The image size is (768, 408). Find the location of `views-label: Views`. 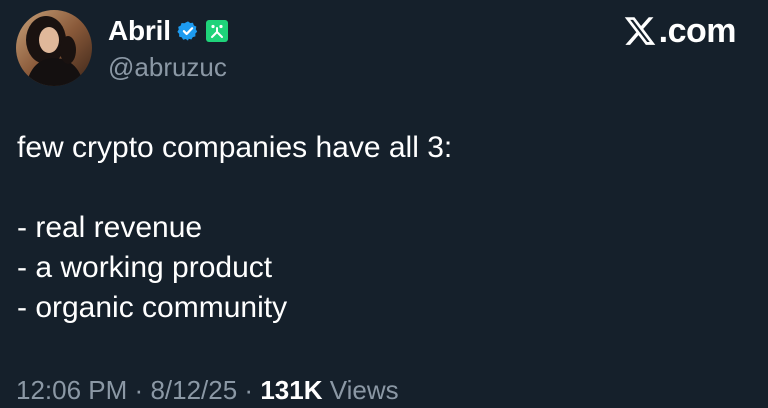

views-label: Views is located at coordinates (364, 390).